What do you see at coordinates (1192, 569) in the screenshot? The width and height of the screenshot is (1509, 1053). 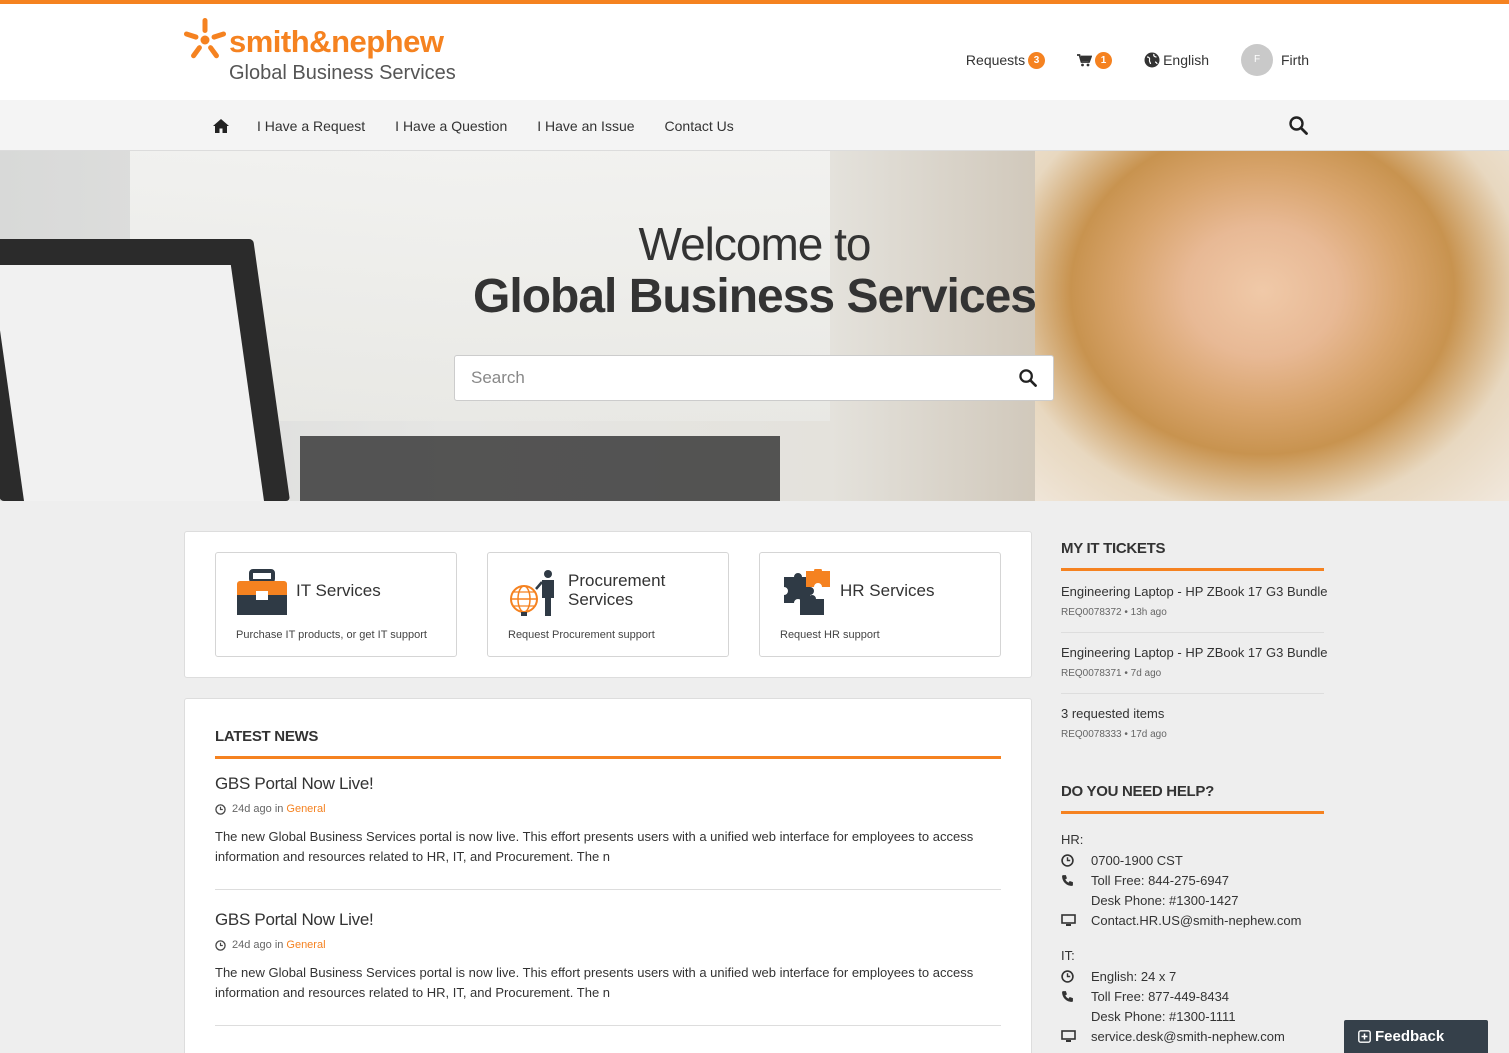 I see `my-tickets-rule` at bounding box center [1192, 569].